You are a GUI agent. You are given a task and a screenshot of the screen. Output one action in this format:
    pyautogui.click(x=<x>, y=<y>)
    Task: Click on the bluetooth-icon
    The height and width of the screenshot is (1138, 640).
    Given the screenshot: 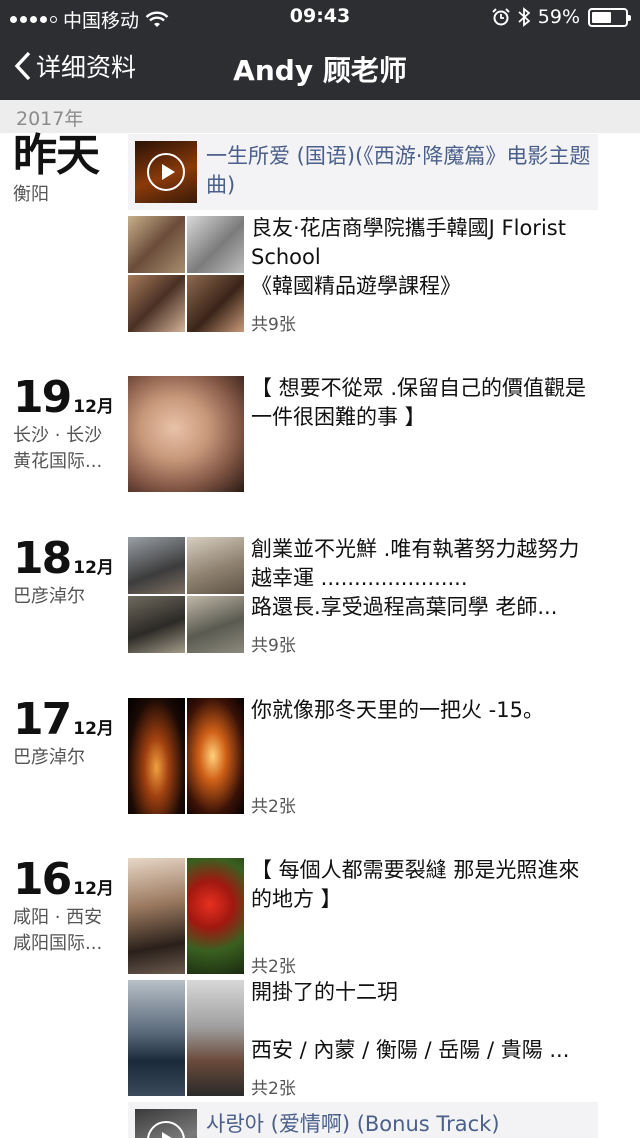 What is the action you would take?
    pyautogui.click(x=524, y=17)
    